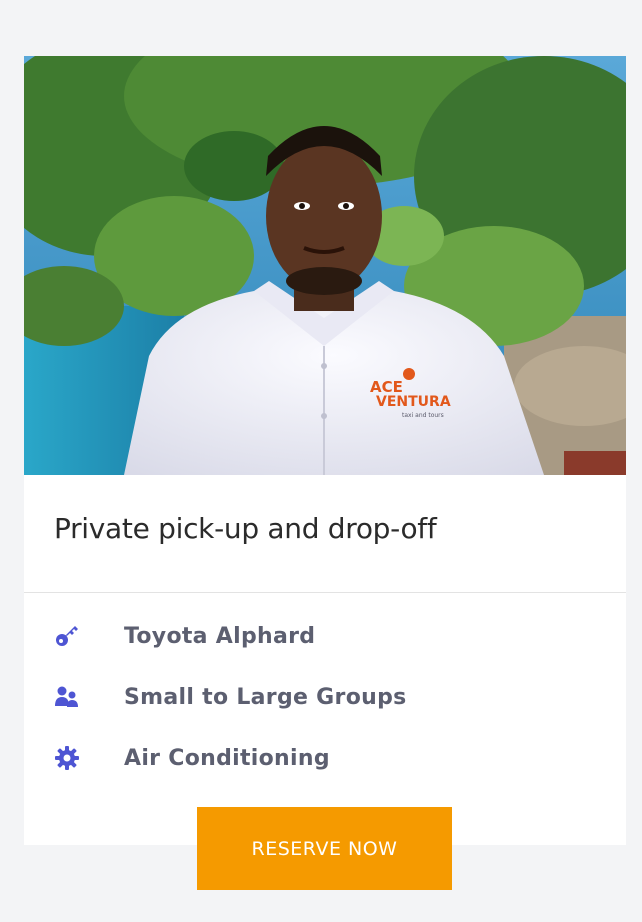 This screenshot has height=922, width=642. What do you see at coordinates (220, 636) in the screenshot?
I see `feature-label: Toyota Alphard` at bounding box center [220, 636].